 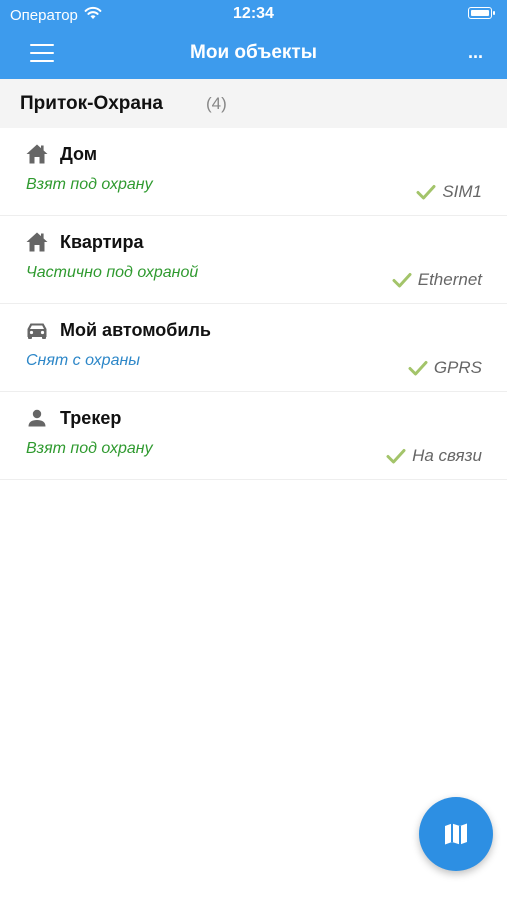 I want to click on list-item-dom: Дом Взят под охрану SIM1, so click(x=253, y=172).